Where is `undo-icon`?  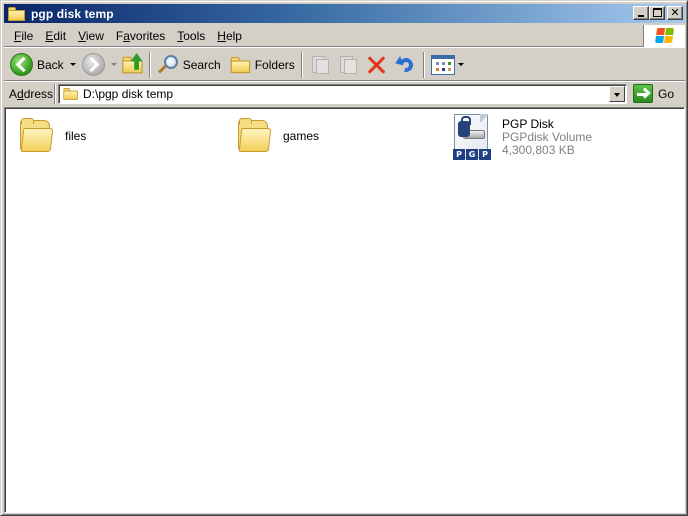
undo-icon is located at coordinates (405, 65).